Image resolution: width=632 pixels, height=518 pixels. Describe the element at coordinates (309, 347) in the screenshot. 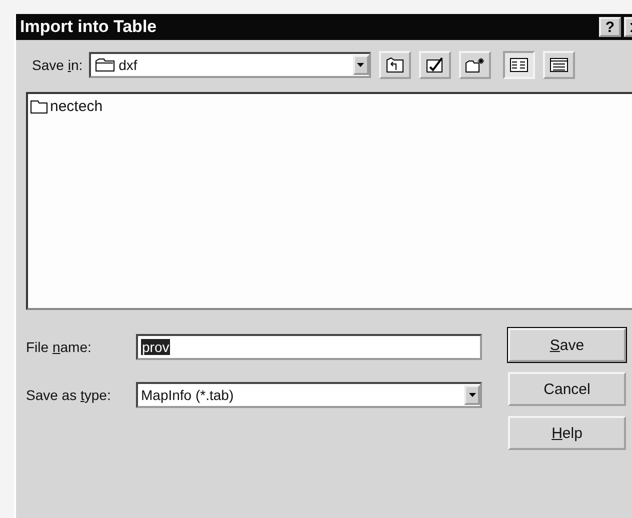

I see `file-name-field: prov` at that location.